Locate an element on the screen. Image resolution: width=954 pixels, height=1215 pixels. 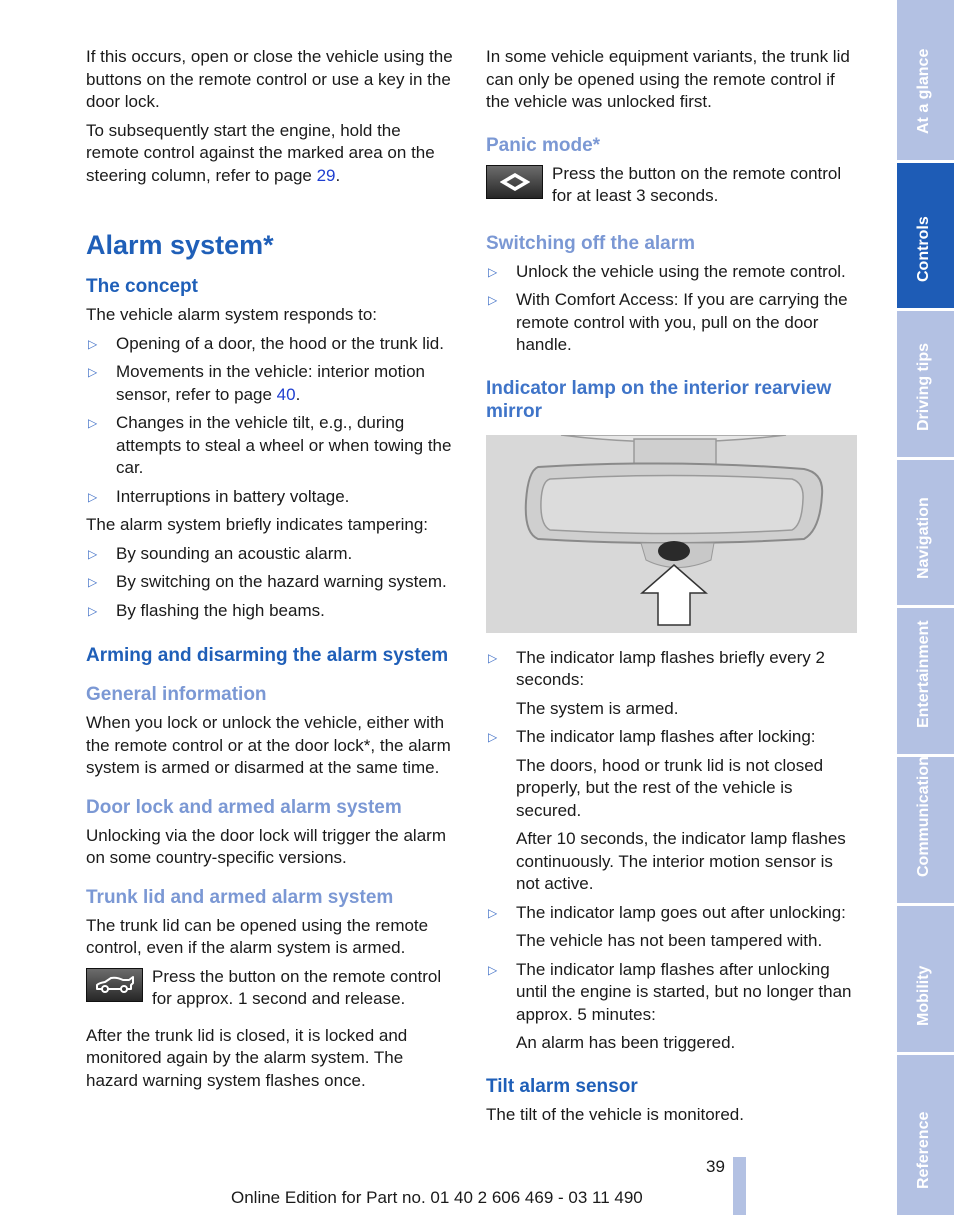
list-item-text: Interruptions in battery voltage. is located at coordinates (233, 496).